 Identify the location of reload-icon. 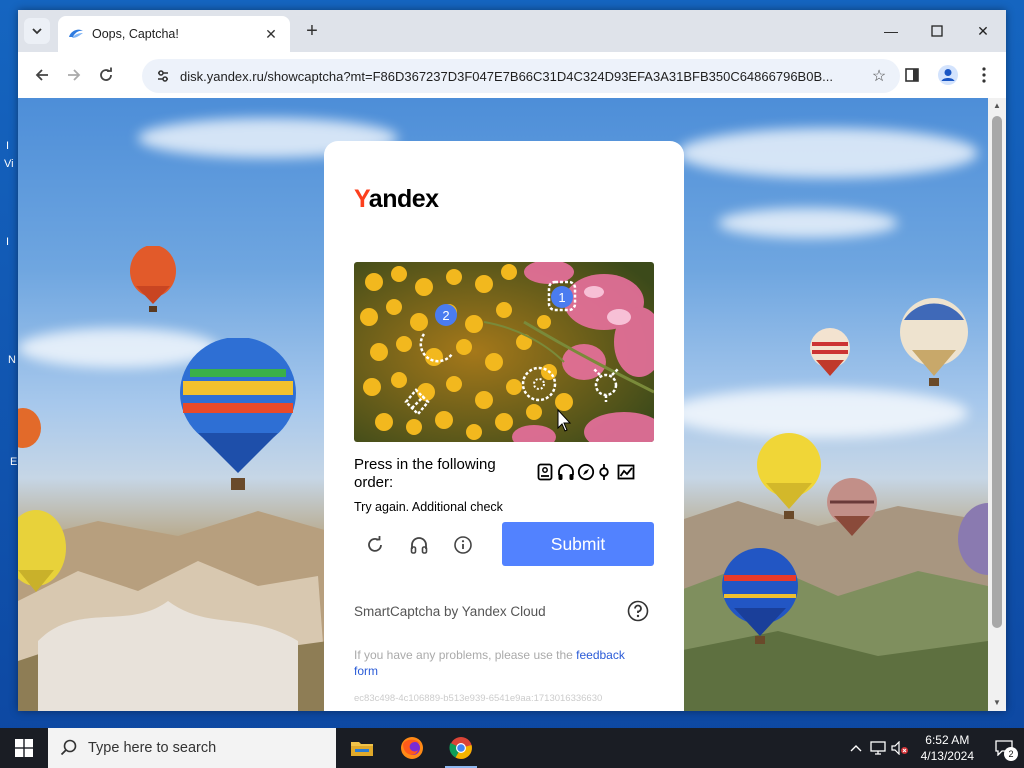
(106, 74).